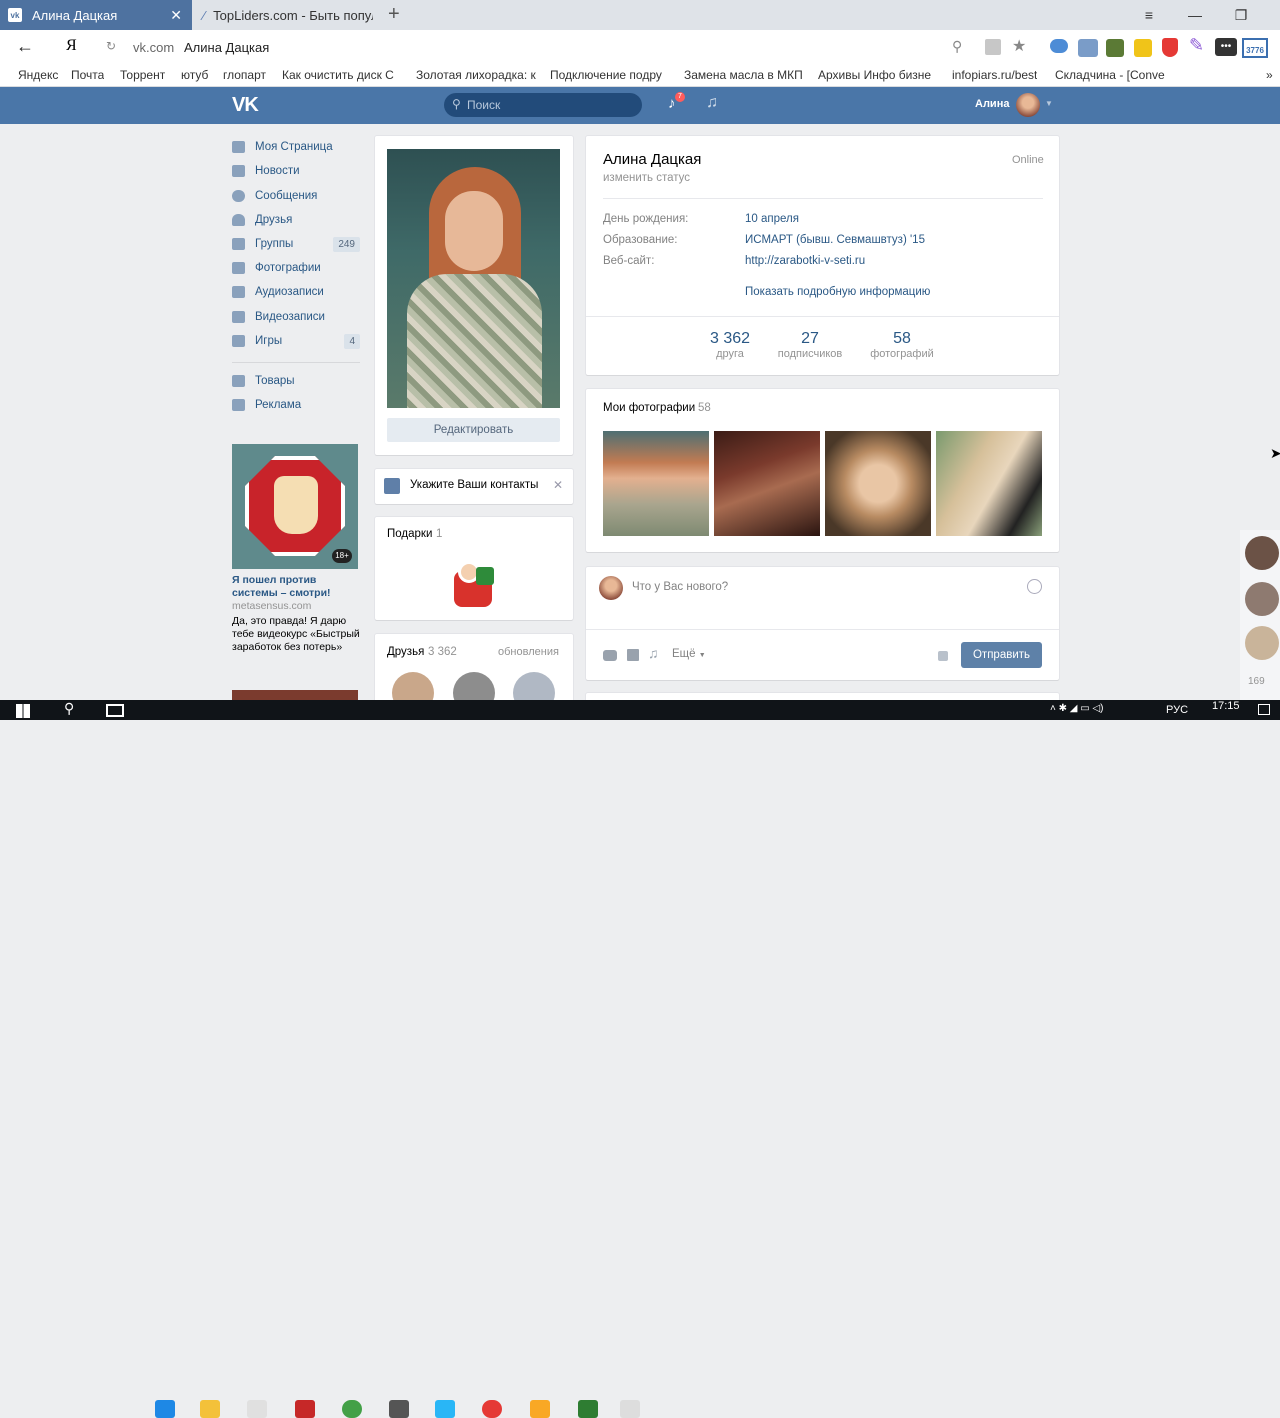  What do you see at coordinates (296, 147) in the screenshot?
I see `nav-item-my-page: Моя Страница` at bounding box center [296, 147].